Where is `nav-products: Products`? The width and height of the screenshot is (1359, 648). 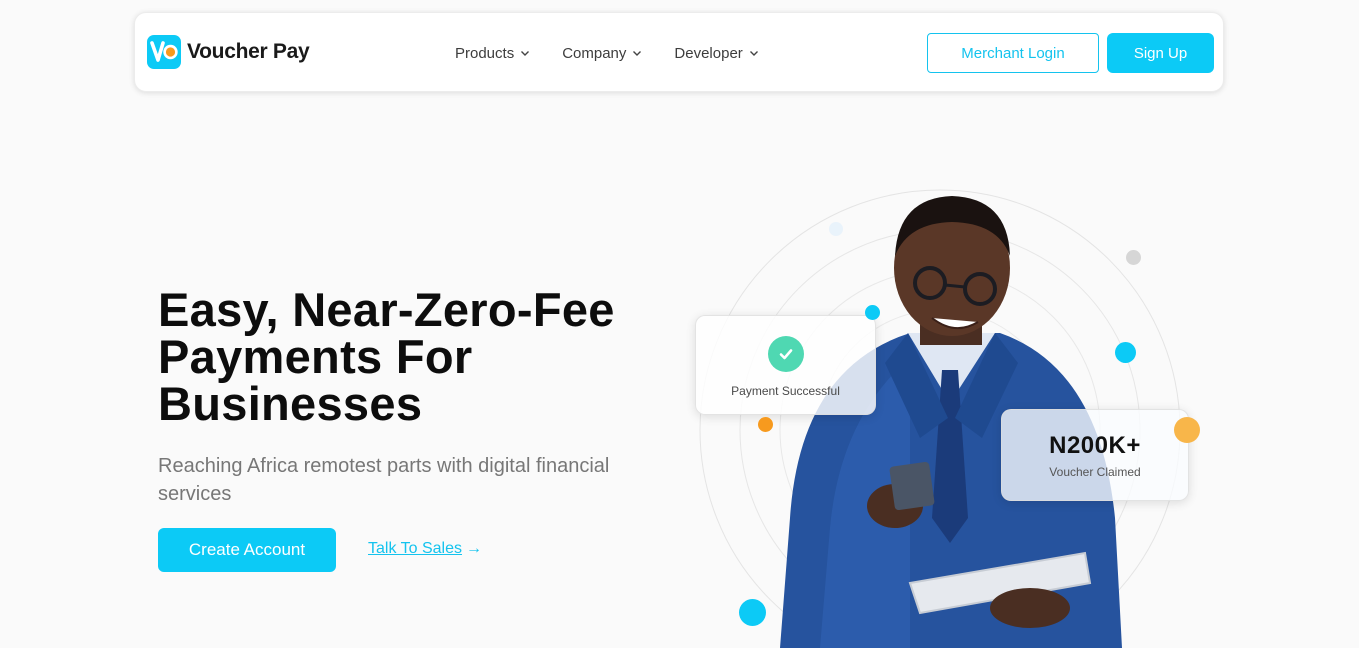
nav-products: Products is located at coordinates (492, 53).